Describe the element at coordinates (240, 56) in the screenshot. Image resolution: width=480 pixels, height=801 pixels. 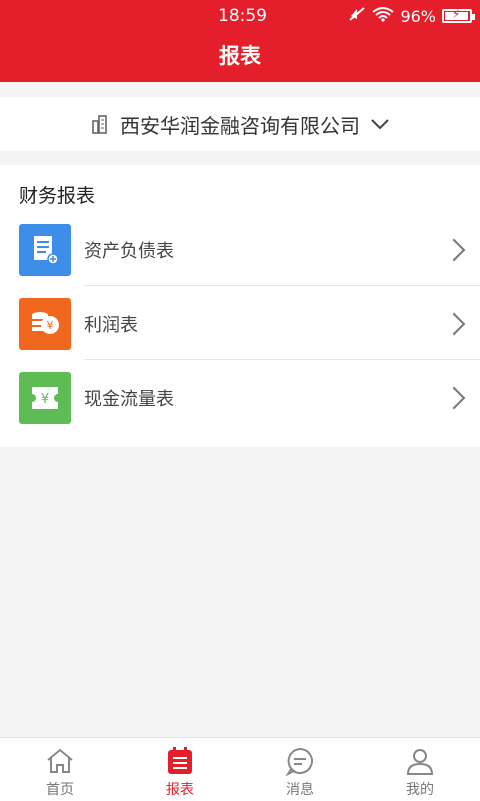
I see `page-title: 报表` at that location.